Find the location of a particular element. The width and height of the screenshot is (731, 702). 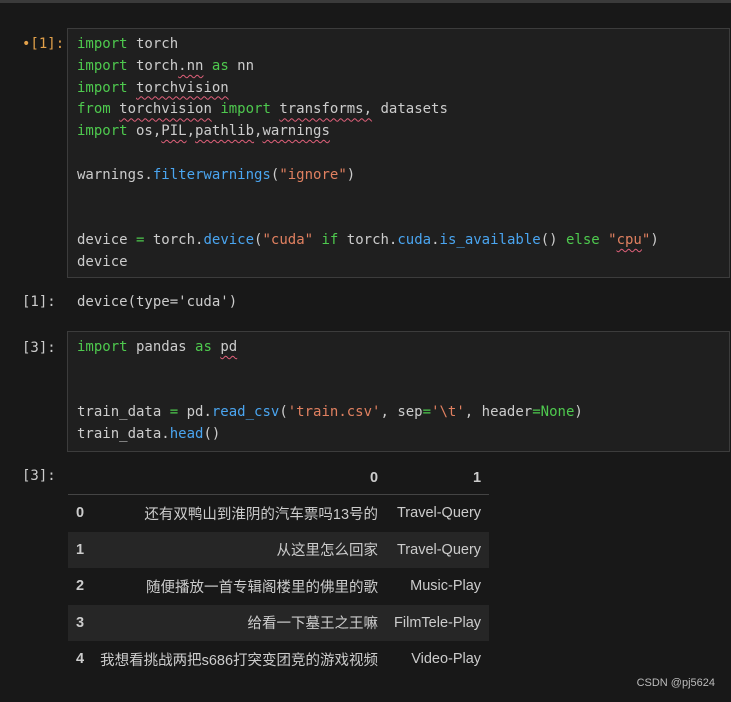

cell-1-prompt: •[1]: is located at coordinates (43, 44).